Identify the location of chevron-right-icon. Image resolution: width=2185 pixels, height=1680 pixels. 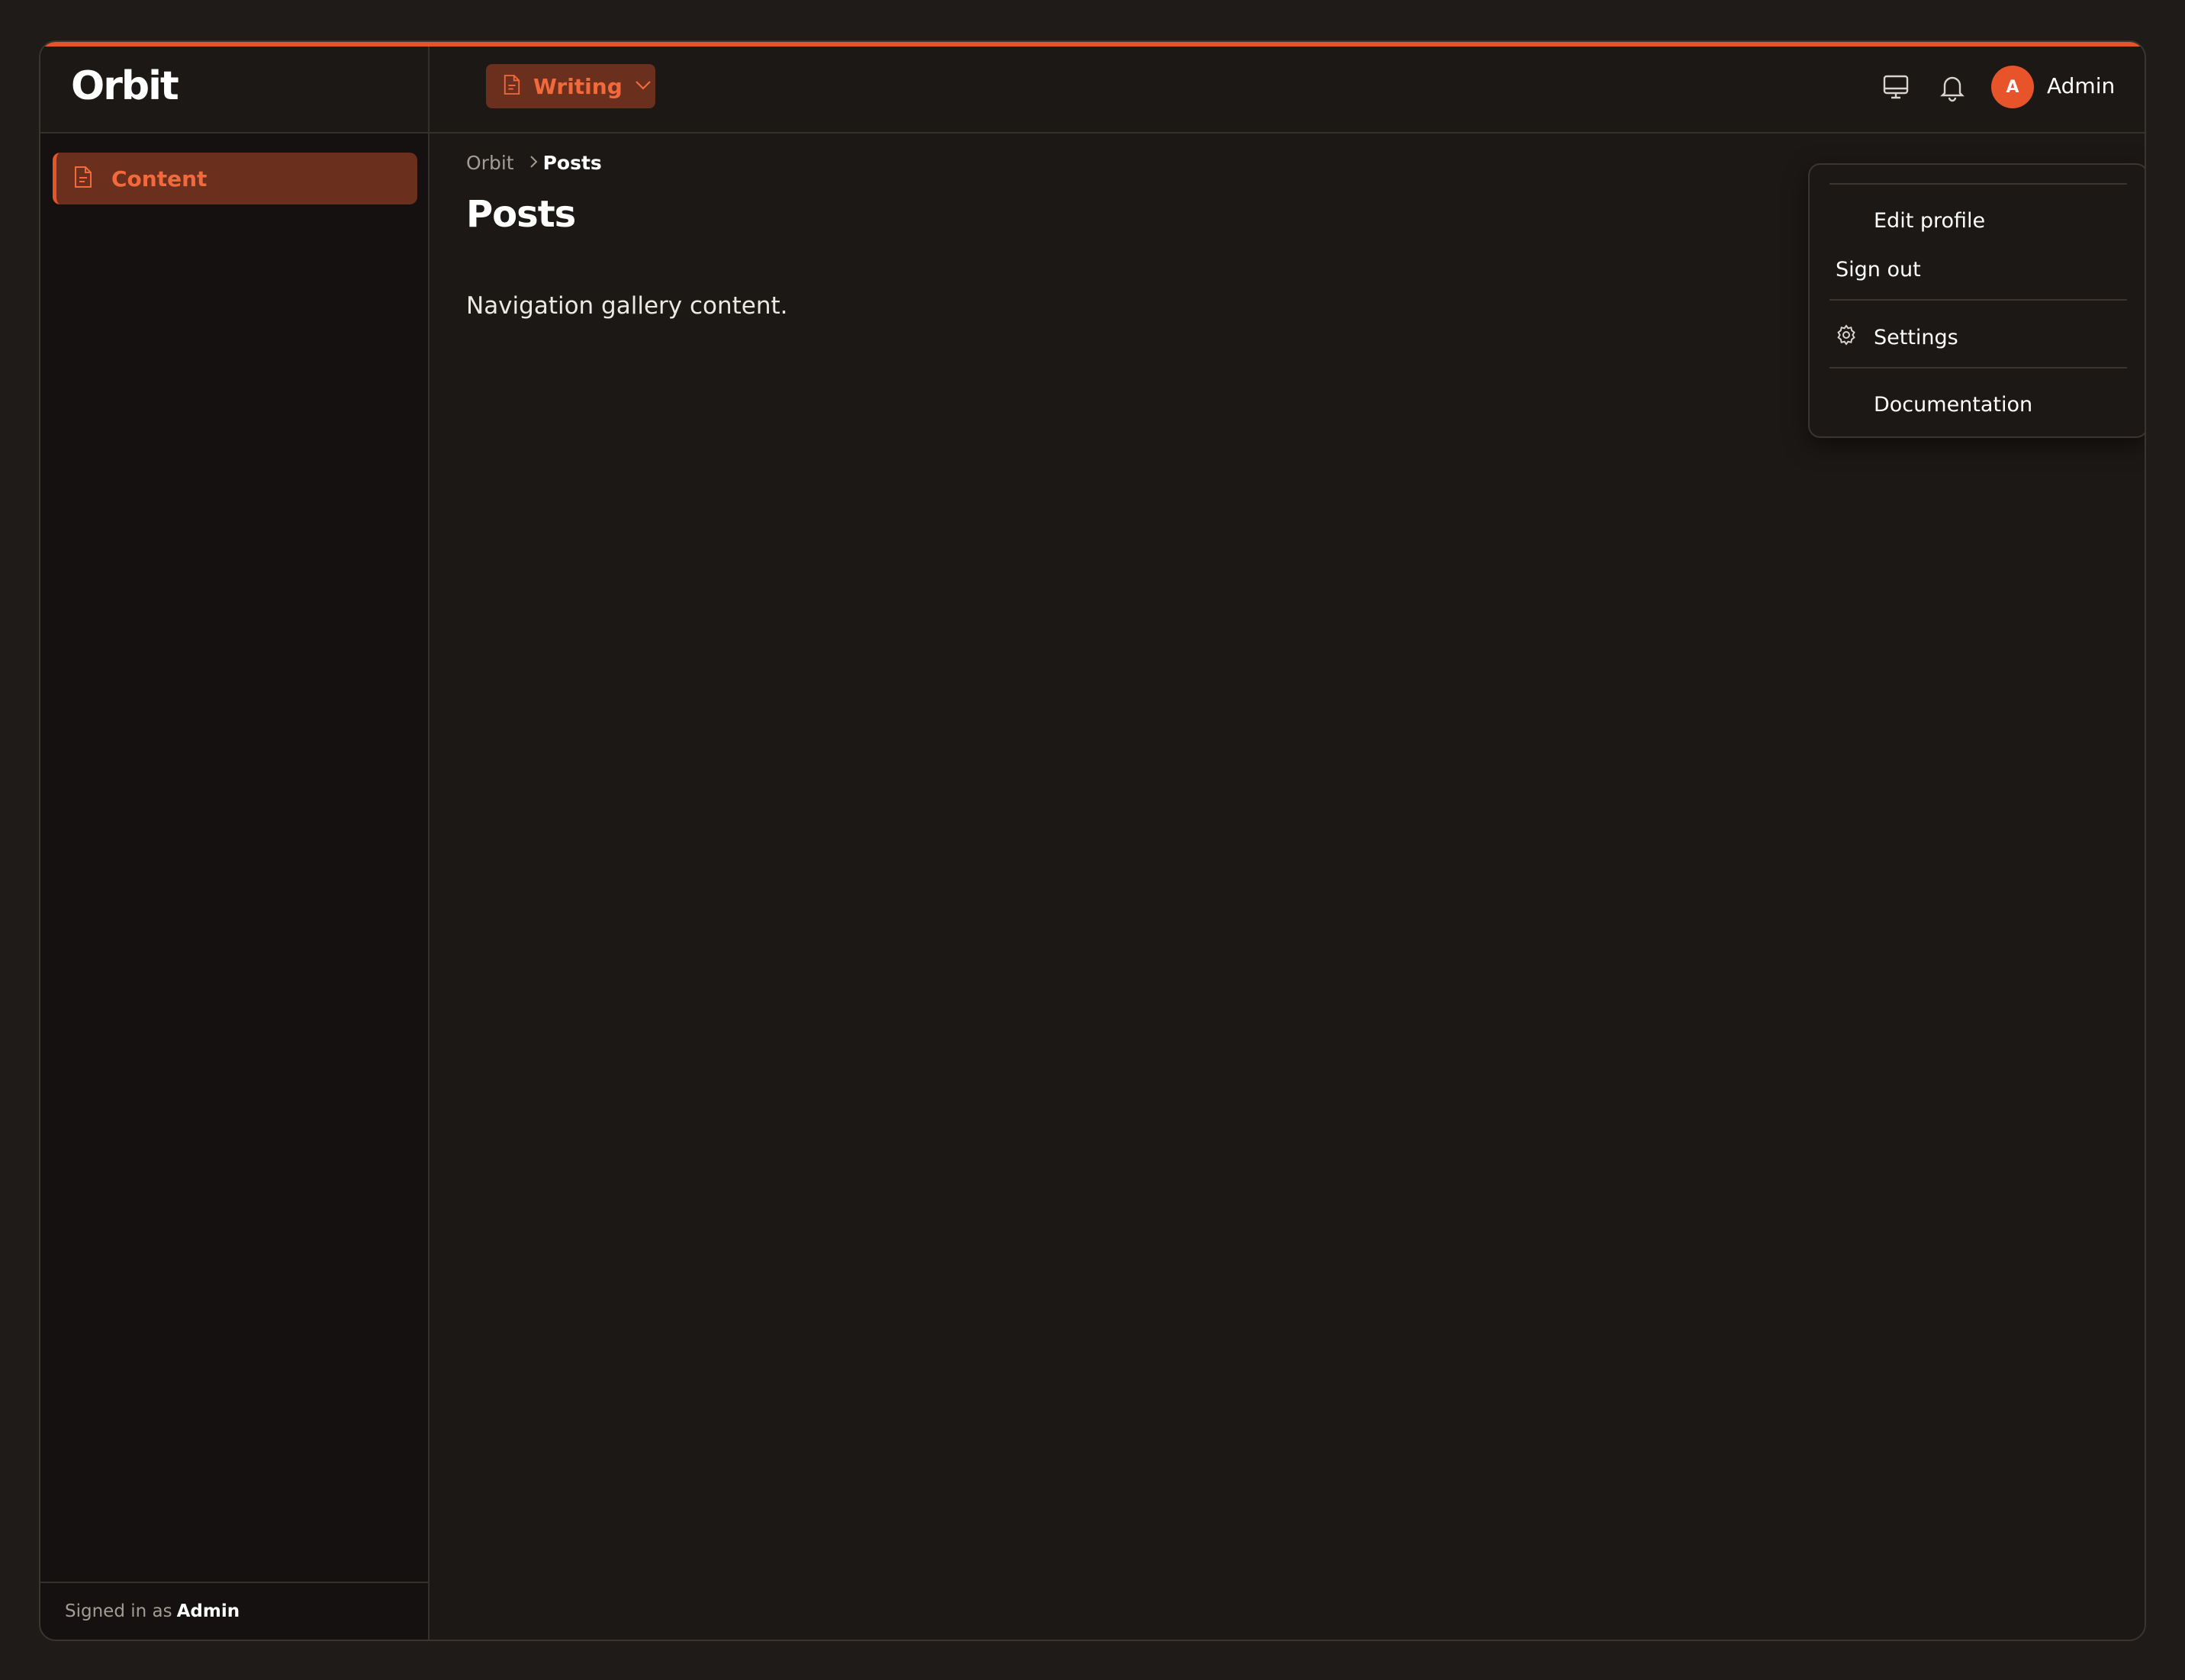
(528, 163).